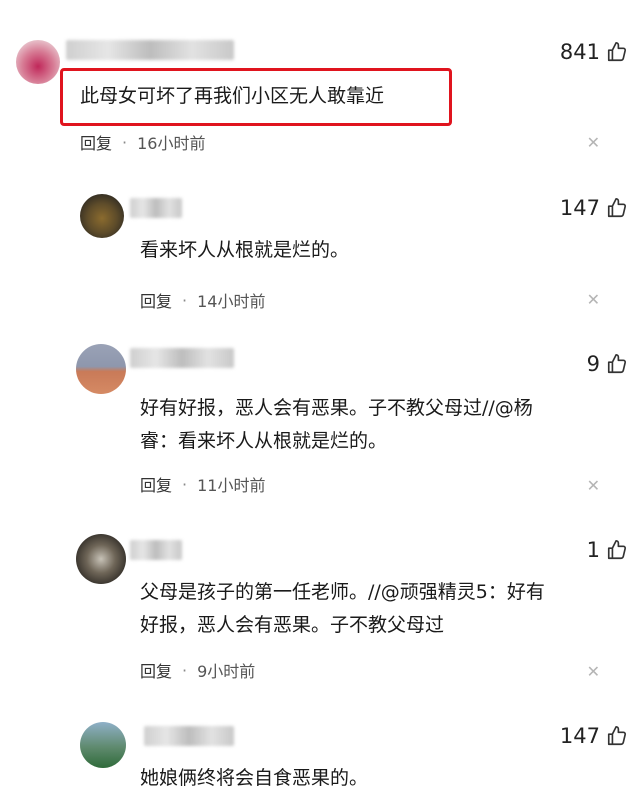 The width and height of the screenshot is (640, 795). What do you see at coordinates (593, 550) in the screenshot?
I see `like-count: 1` at bounding box center [593, 550].